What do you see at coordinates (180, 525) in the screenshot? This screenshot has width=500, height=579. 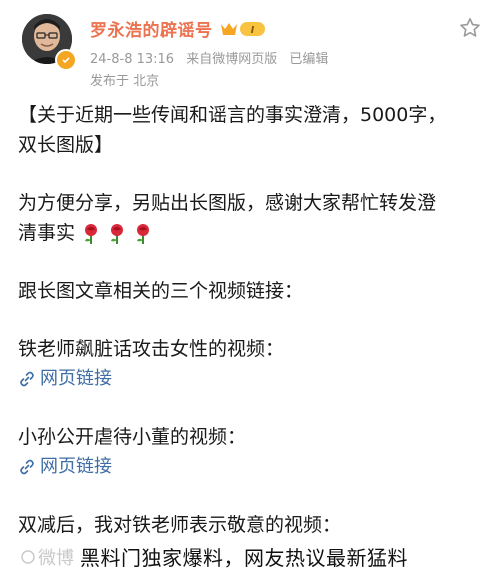 I see `video-title: 双减后，我对铁老师表示敬意的视频：` at bounding box center [180, 525].